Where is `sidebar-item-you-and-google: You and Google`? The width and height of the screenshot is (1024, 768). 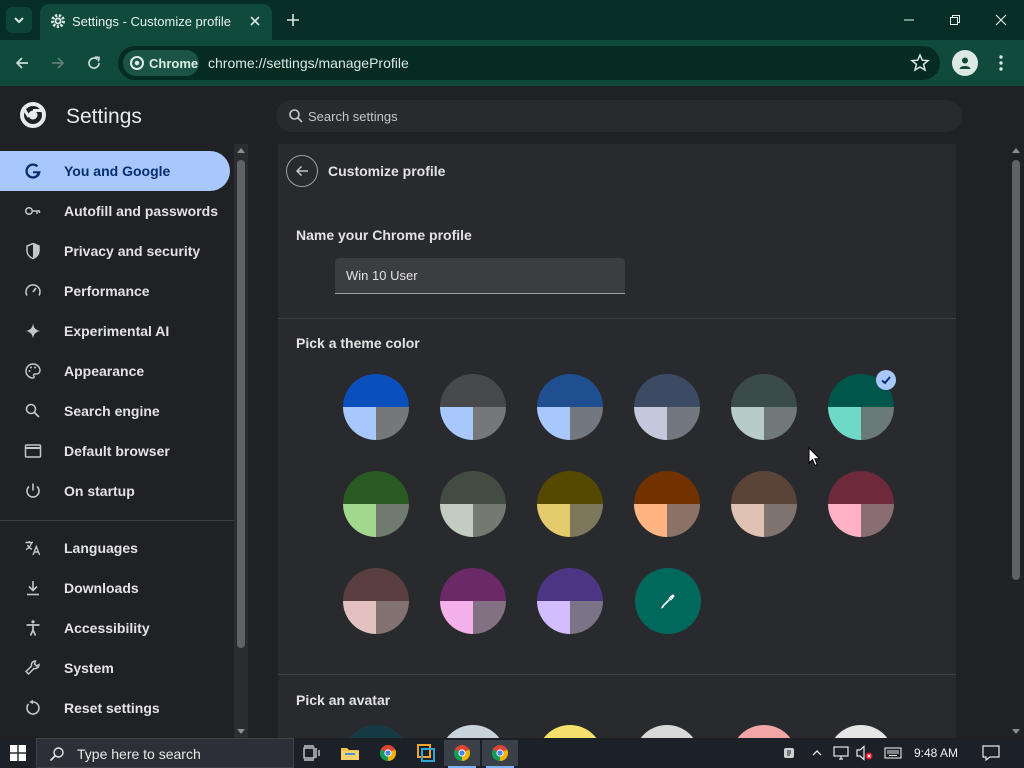 sidebar-item-you-and-google: You and Google is located at coordinates (115, 171).